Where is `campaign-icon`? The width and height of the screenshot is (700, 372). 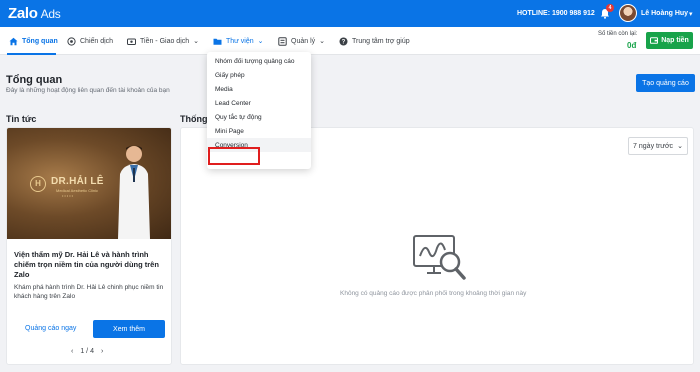
campaign-icon is located at coordinates (71, 41).